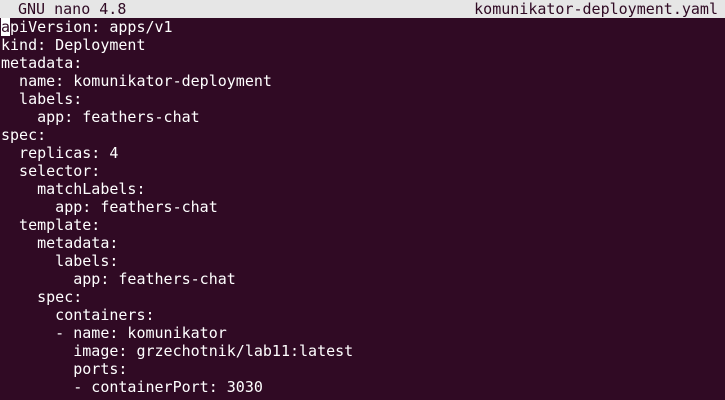  Describe the element at coordinates (362, 45) in the screenshot. I see `editor-line: kind: Deployment` at that location.